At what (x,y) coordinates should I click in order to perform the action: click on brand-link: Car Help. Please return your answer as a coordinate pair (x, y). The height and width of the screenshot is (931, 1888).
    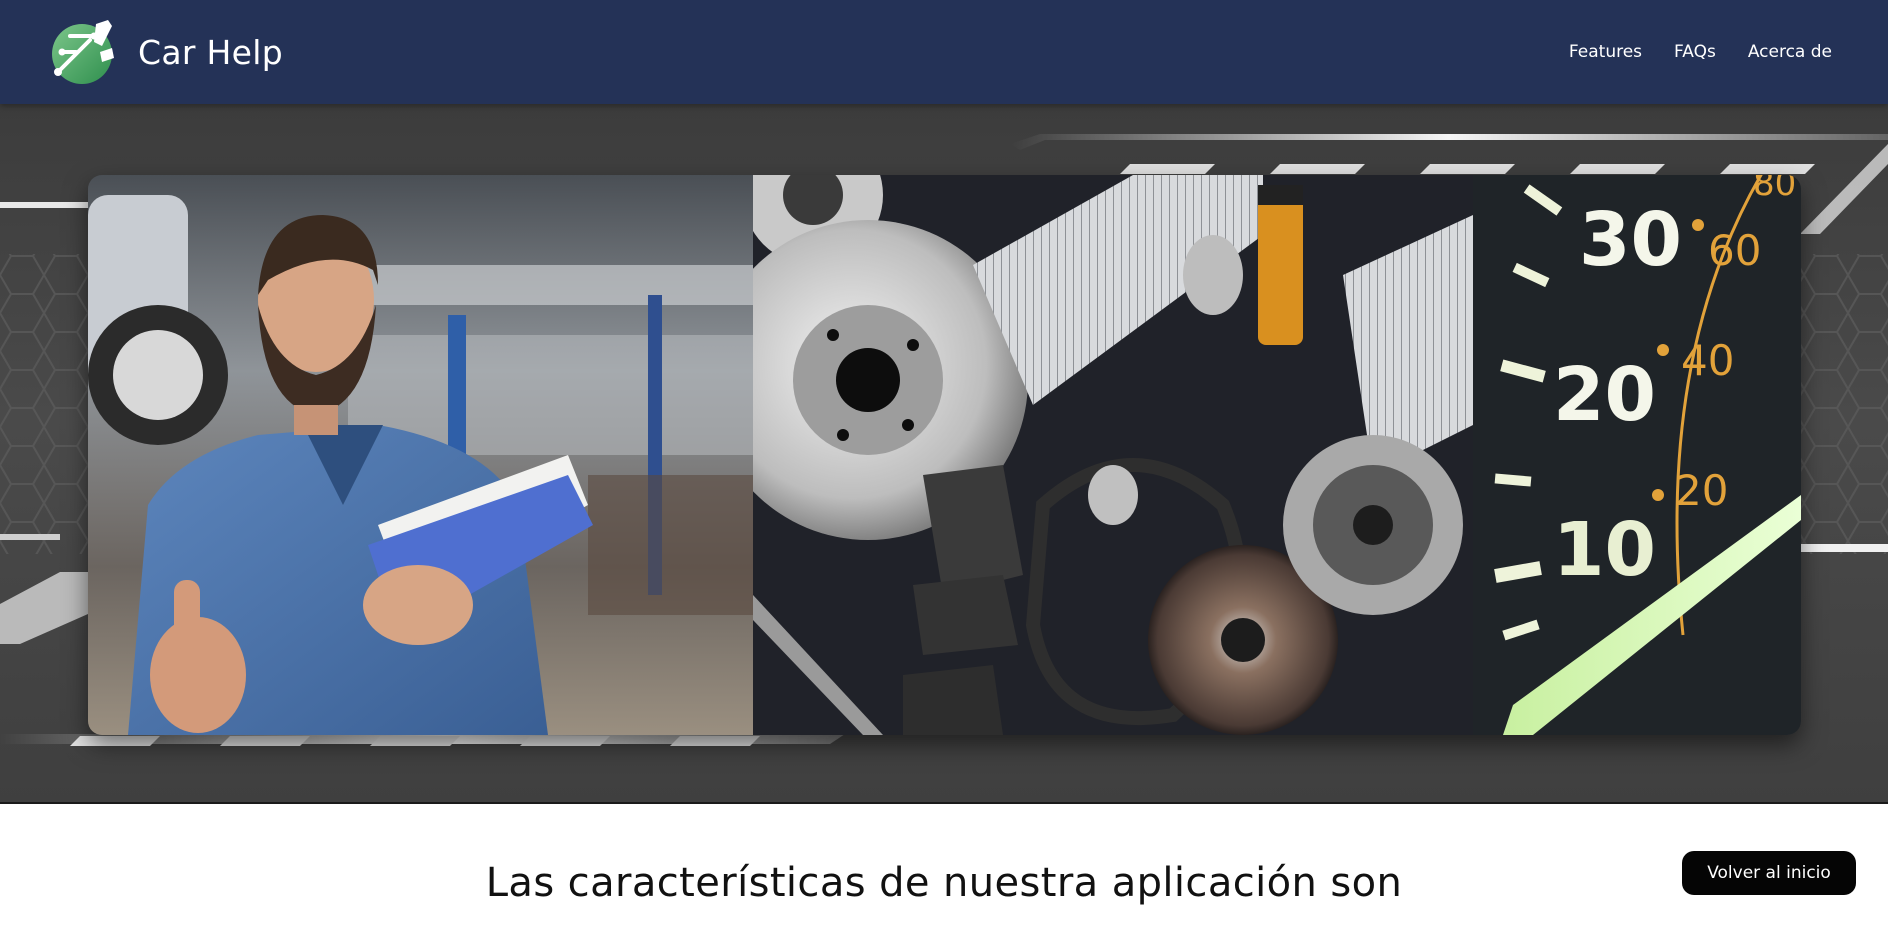
    Looking at the image, I should click on (166, 52).